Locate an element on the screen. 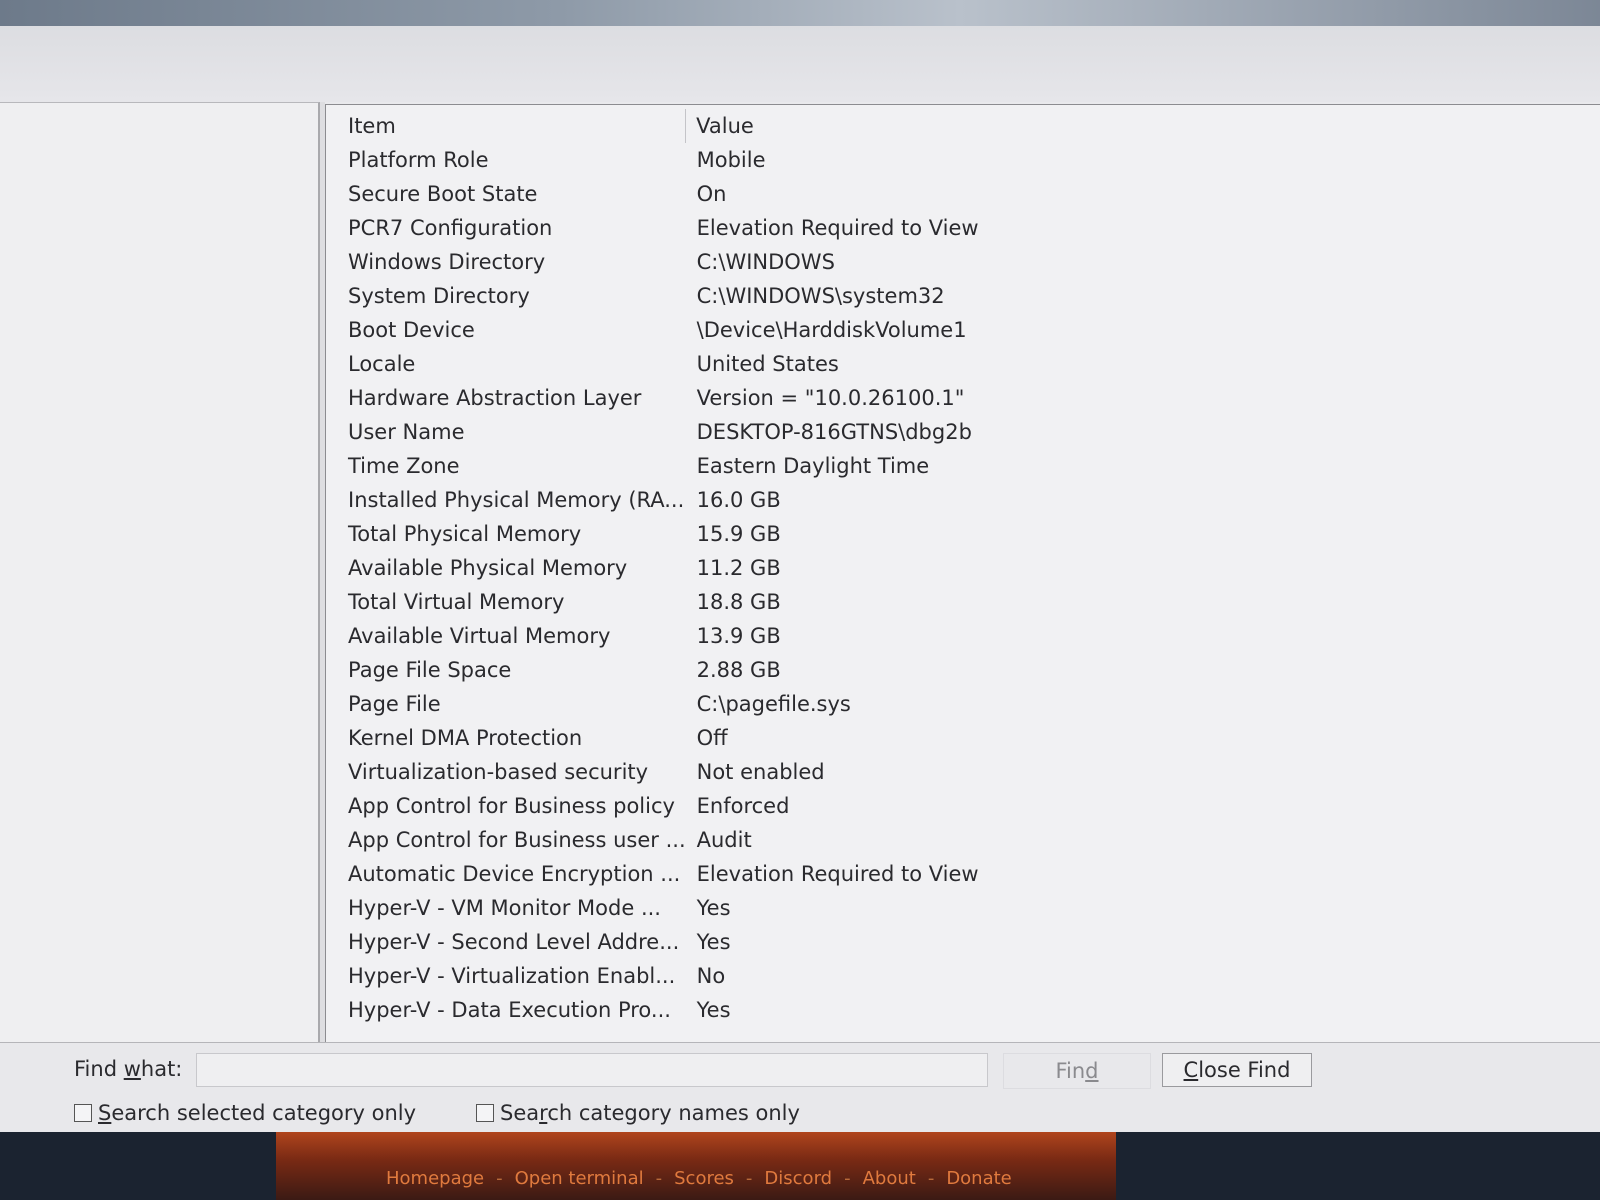 The width and height of the screenshot is (1600, 1200). table-row: Locale United States is located at coordinates (657, 364).